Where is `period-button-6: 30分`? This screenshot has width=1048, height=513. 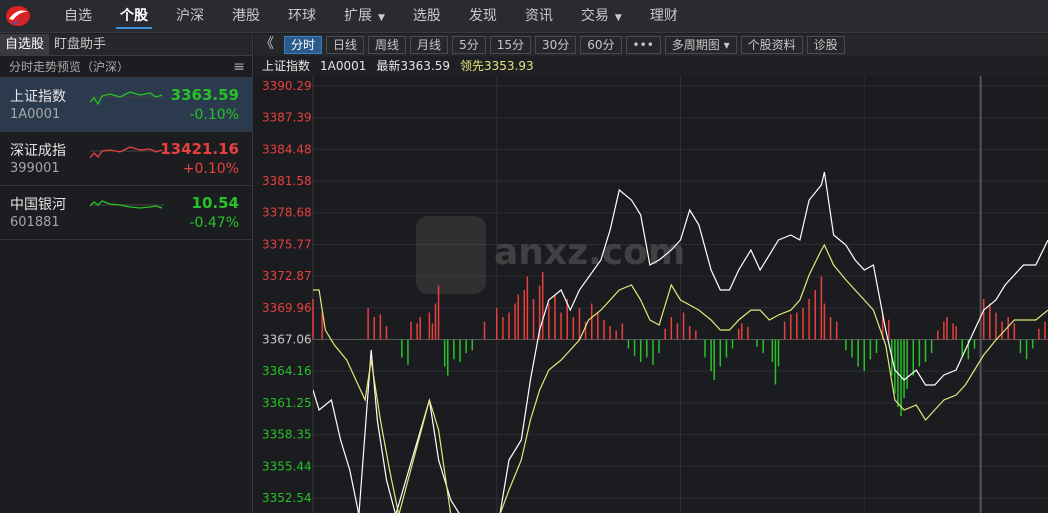 period-button-6: 30分 is located at coordinates (555, 45).